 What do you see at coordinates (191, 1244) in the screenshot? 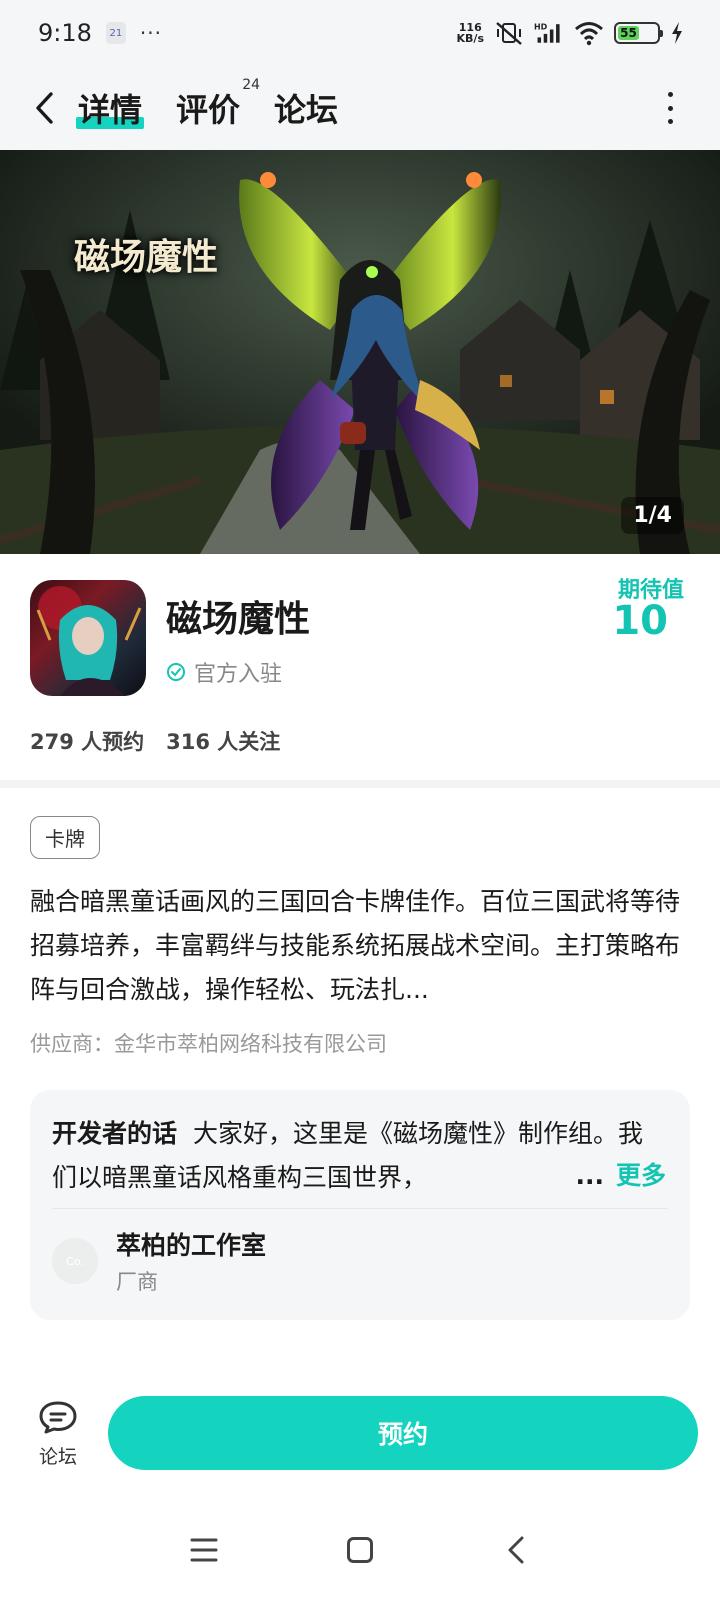
I see `studio-name: 萃柏的工作室` at bounding box center [191, 1244].